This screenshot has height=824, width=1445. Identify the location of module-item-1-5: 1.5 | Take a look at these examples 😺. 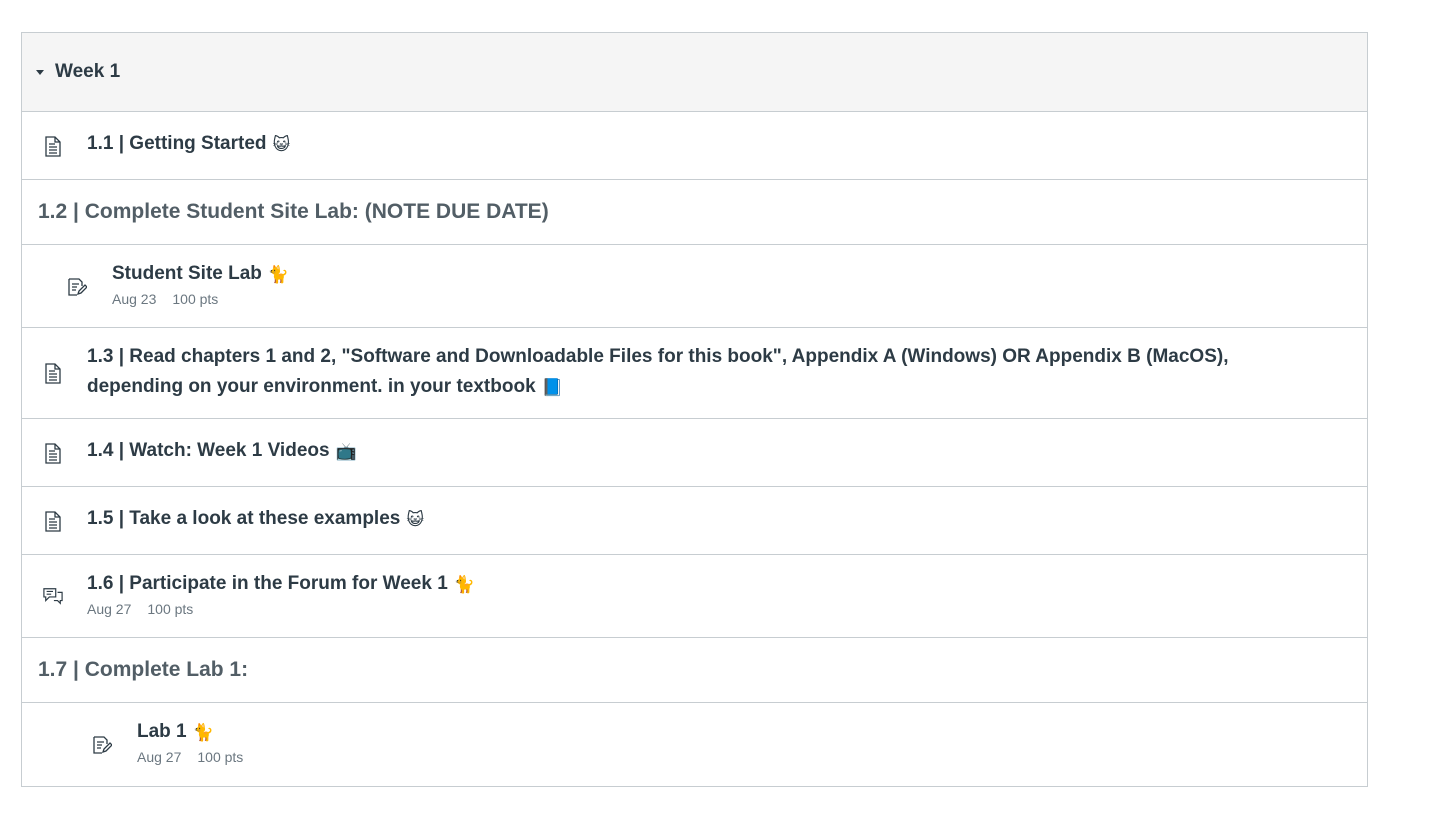
(694, 521).